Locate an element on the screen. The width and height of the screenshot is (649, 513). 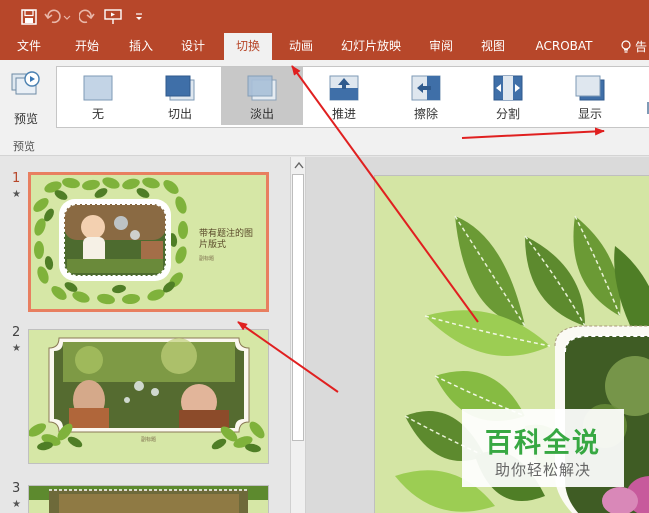
fade-transition-icon is located at coordinates (262, 88).